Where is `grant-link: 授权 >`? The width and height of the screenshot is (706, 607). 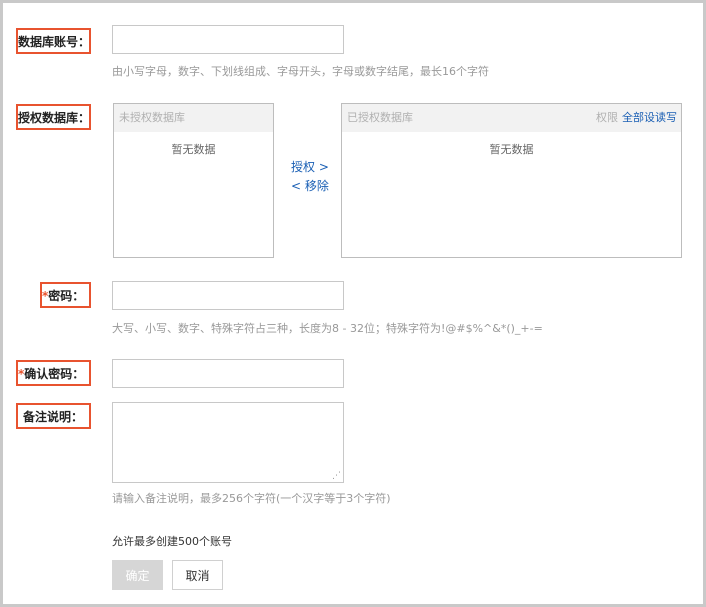
grant-link: 授权 > is located at coordinates (310, 166).